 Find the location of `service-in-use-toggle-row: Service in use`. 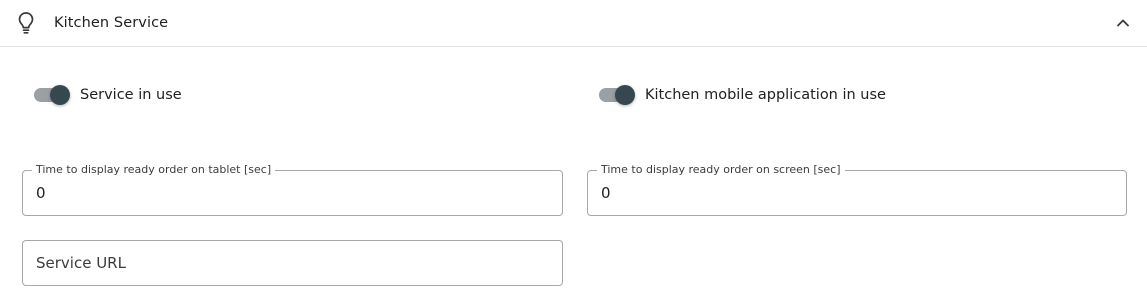

service-in-use-toggle-row: Service in use is located at coordinates (107, 95).